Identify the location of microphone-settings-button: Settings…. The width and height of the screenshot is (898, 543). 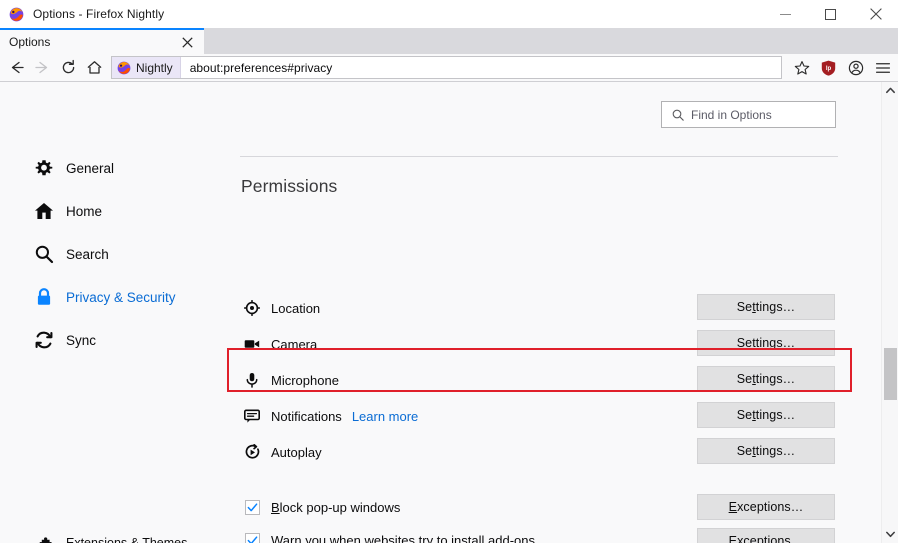
(766, 379).